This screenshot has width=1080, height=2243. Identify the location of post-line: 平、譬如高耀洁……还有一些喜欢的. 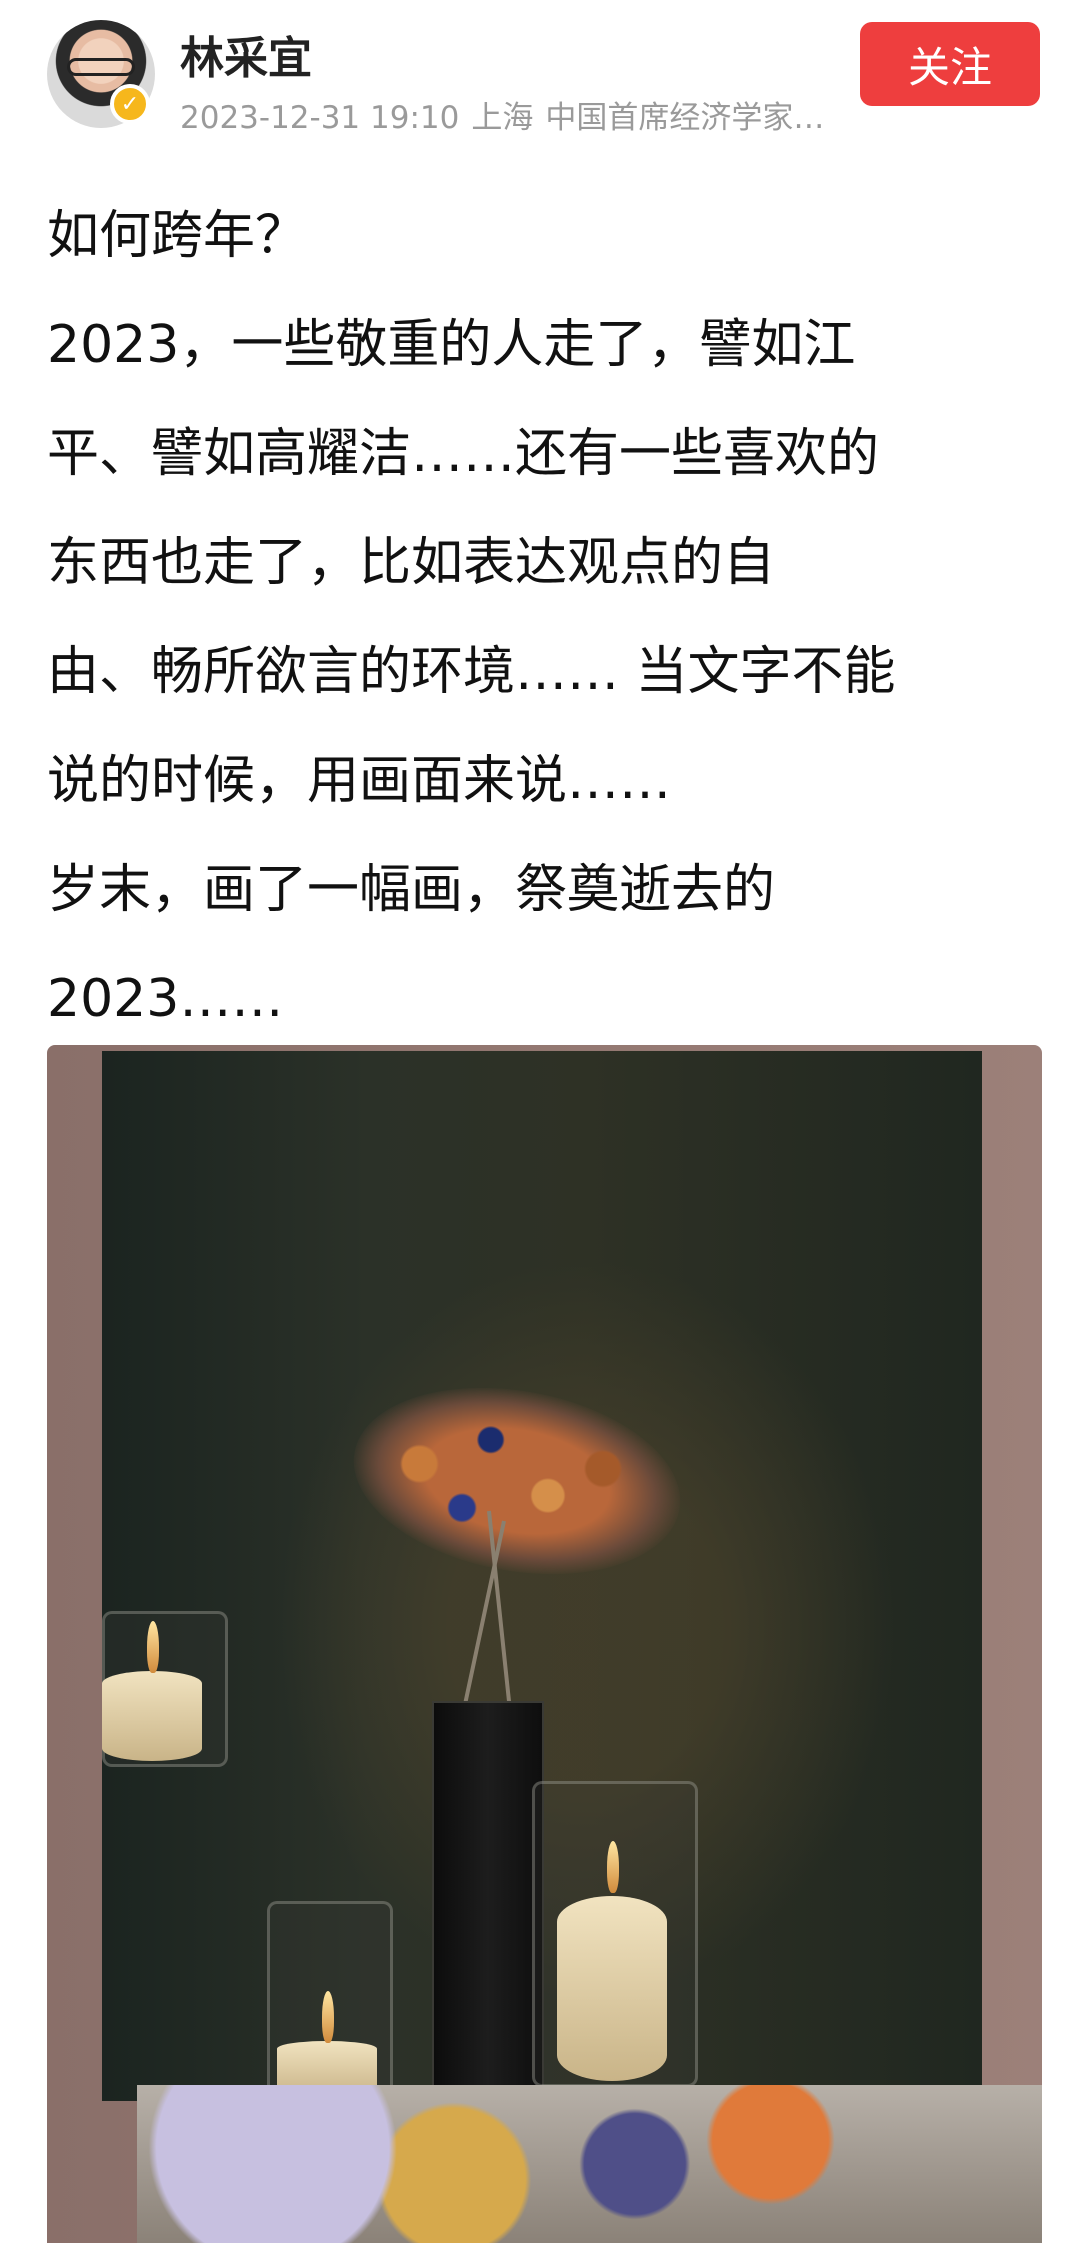
(463, 454).